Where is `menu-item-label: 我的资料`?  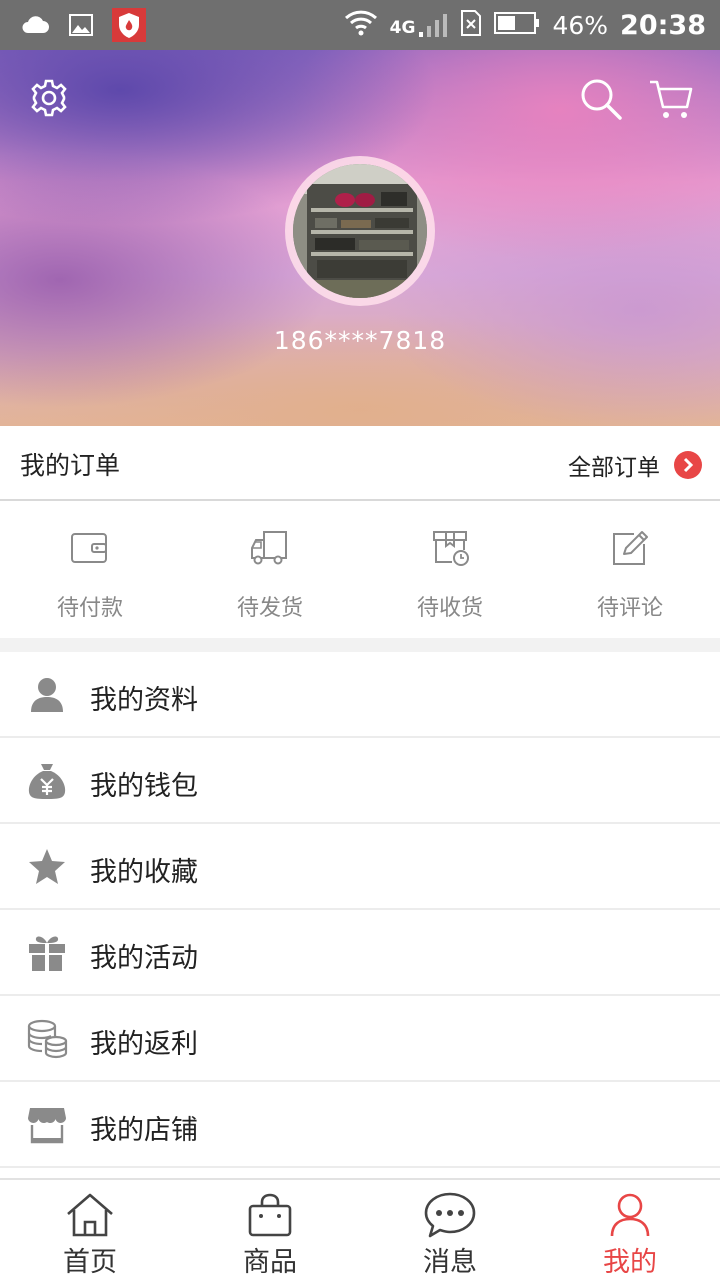
menu-item-label: 我的资料 is located at coordinates (144, 700).